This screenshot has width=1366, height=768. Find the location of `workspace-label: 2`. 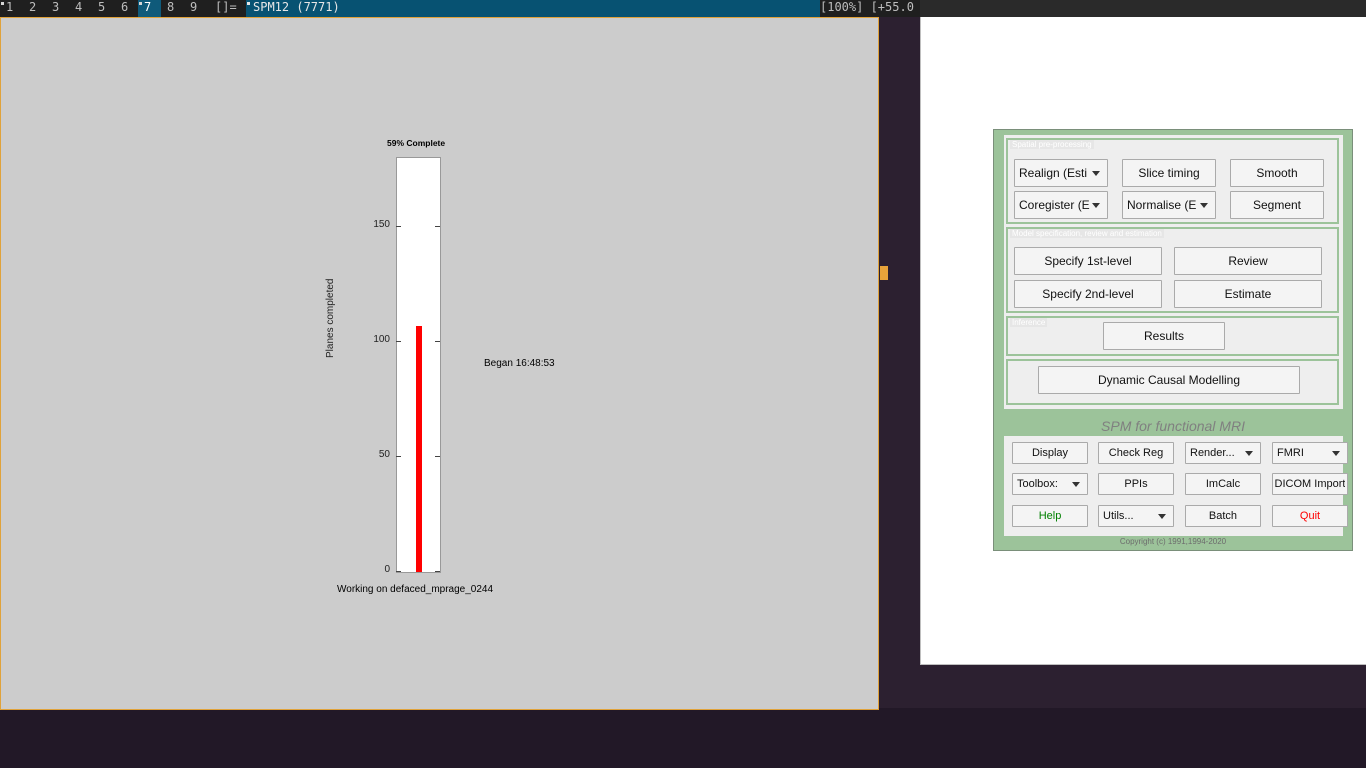

workspace-label: 2 is located at coordinates (33, 7).